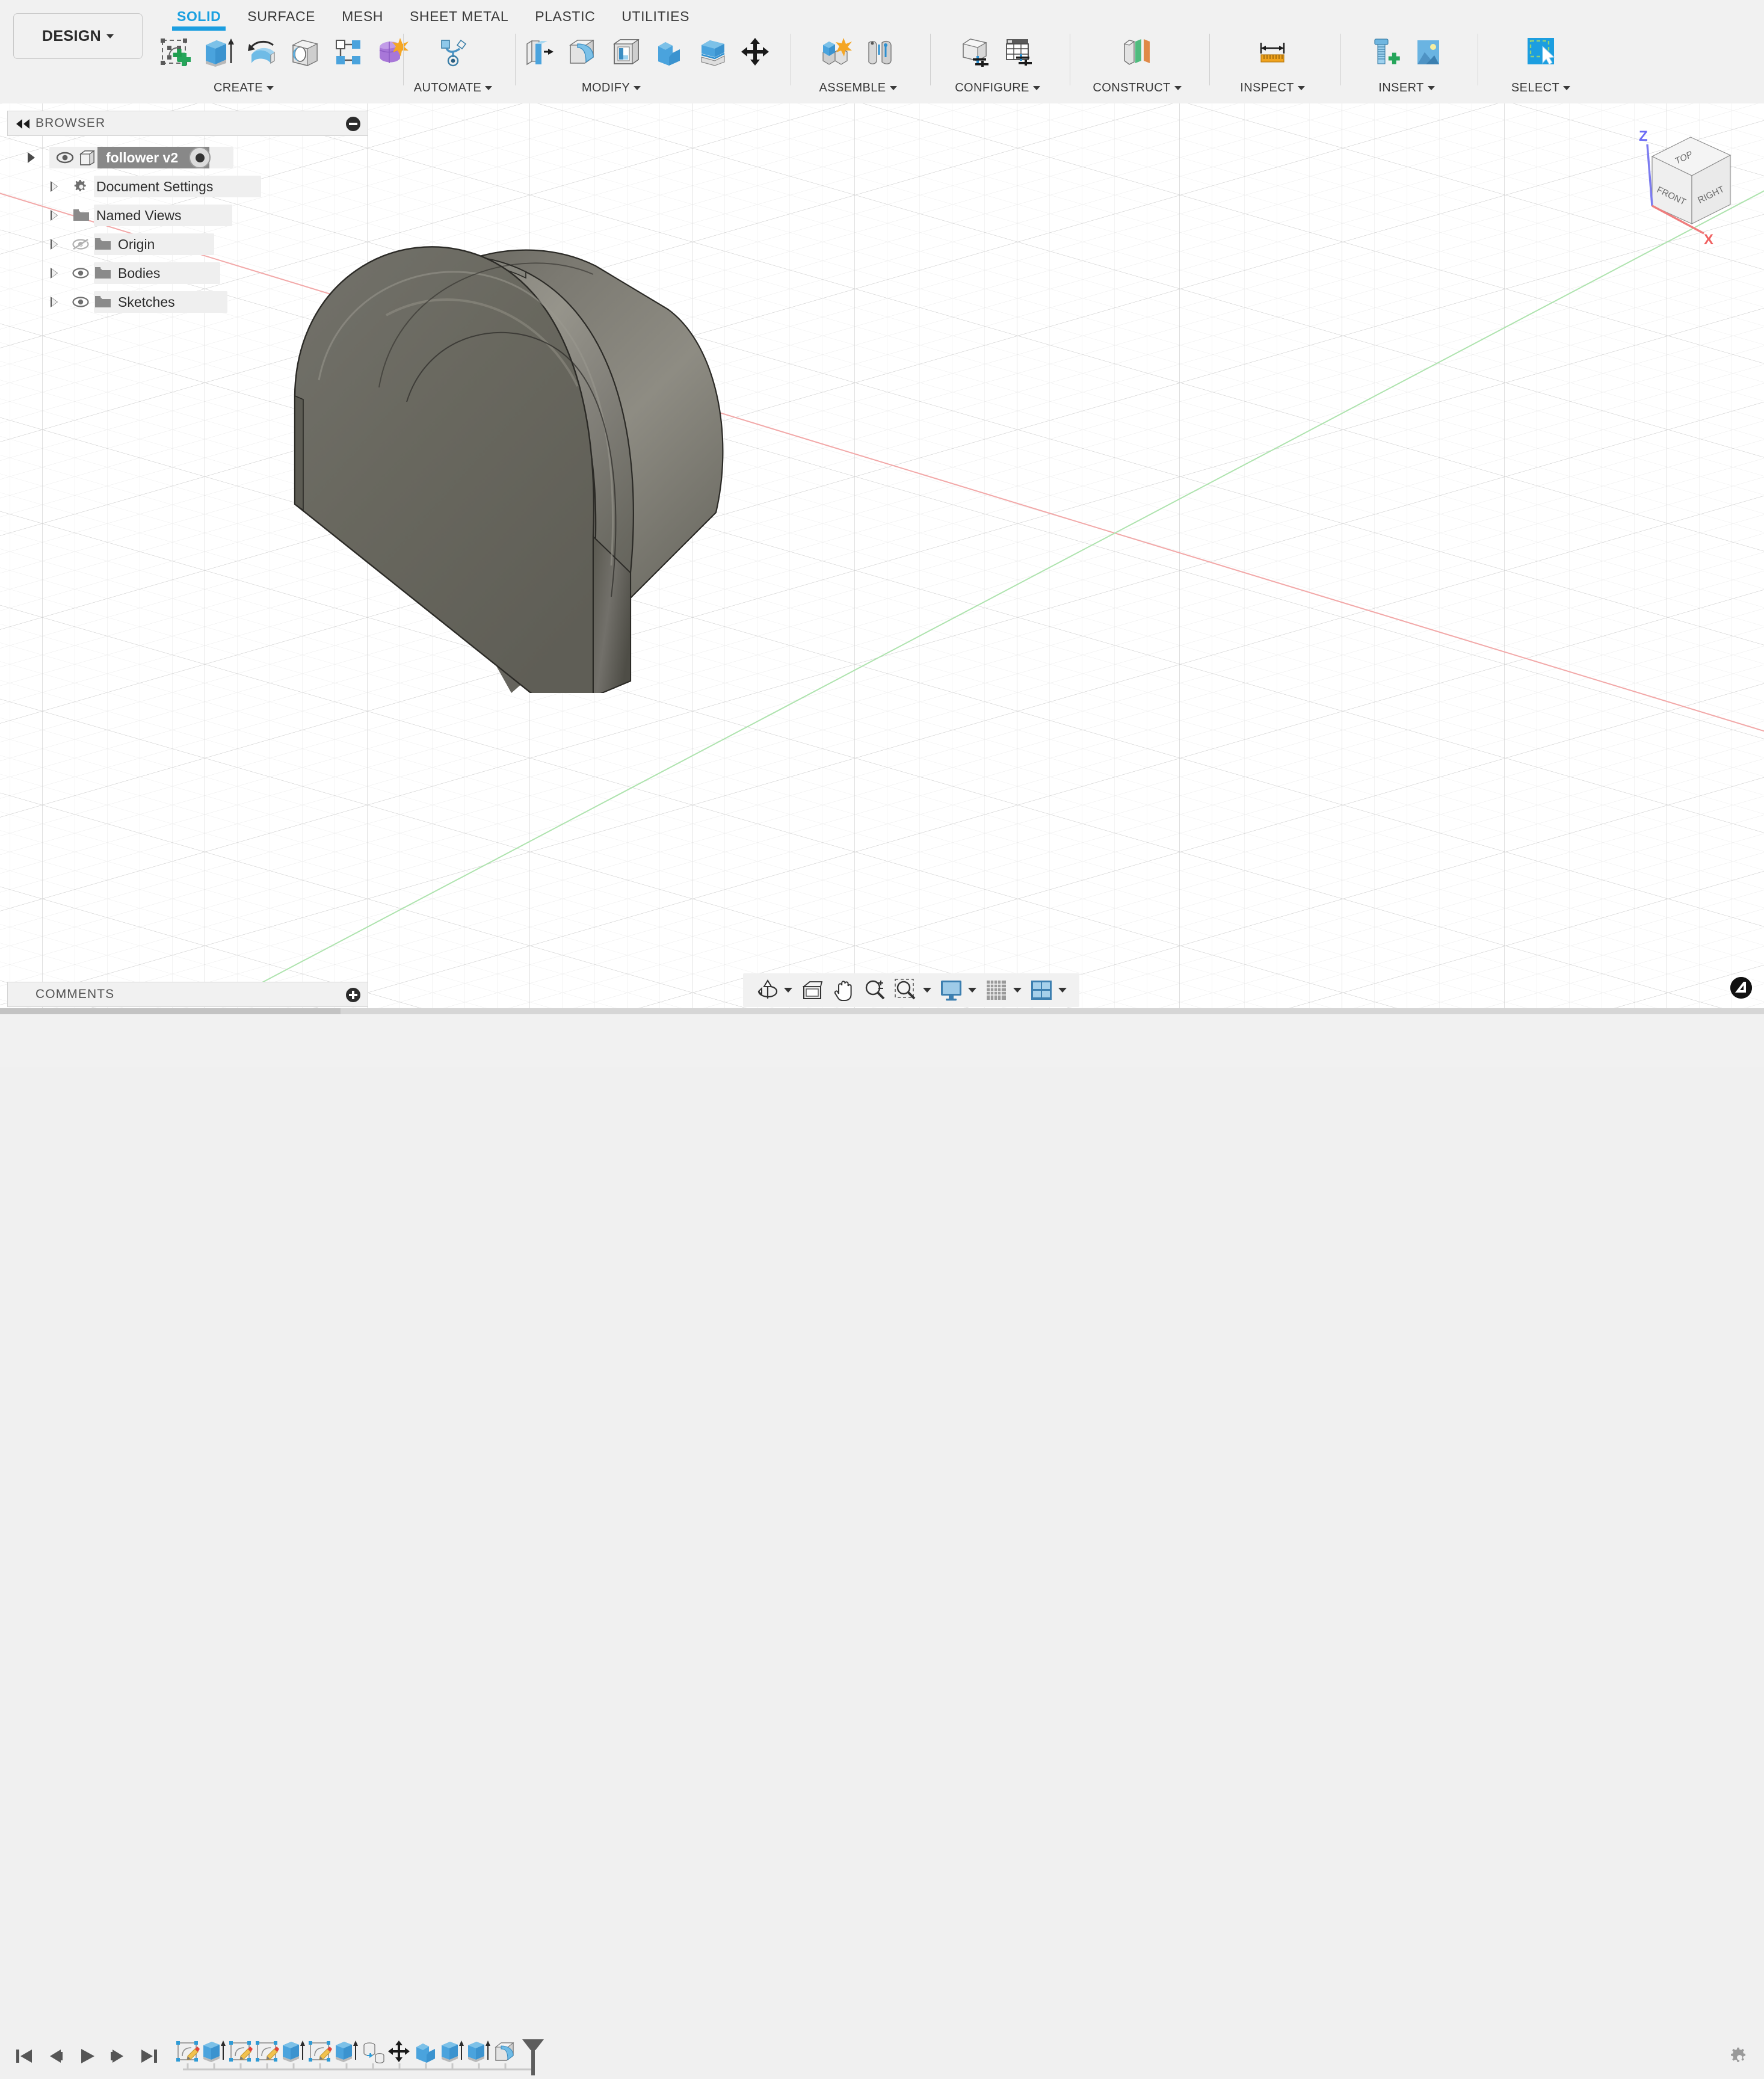 The image size is (1764, 2079). I want to click on offset-face-icon, so click(713, 53).